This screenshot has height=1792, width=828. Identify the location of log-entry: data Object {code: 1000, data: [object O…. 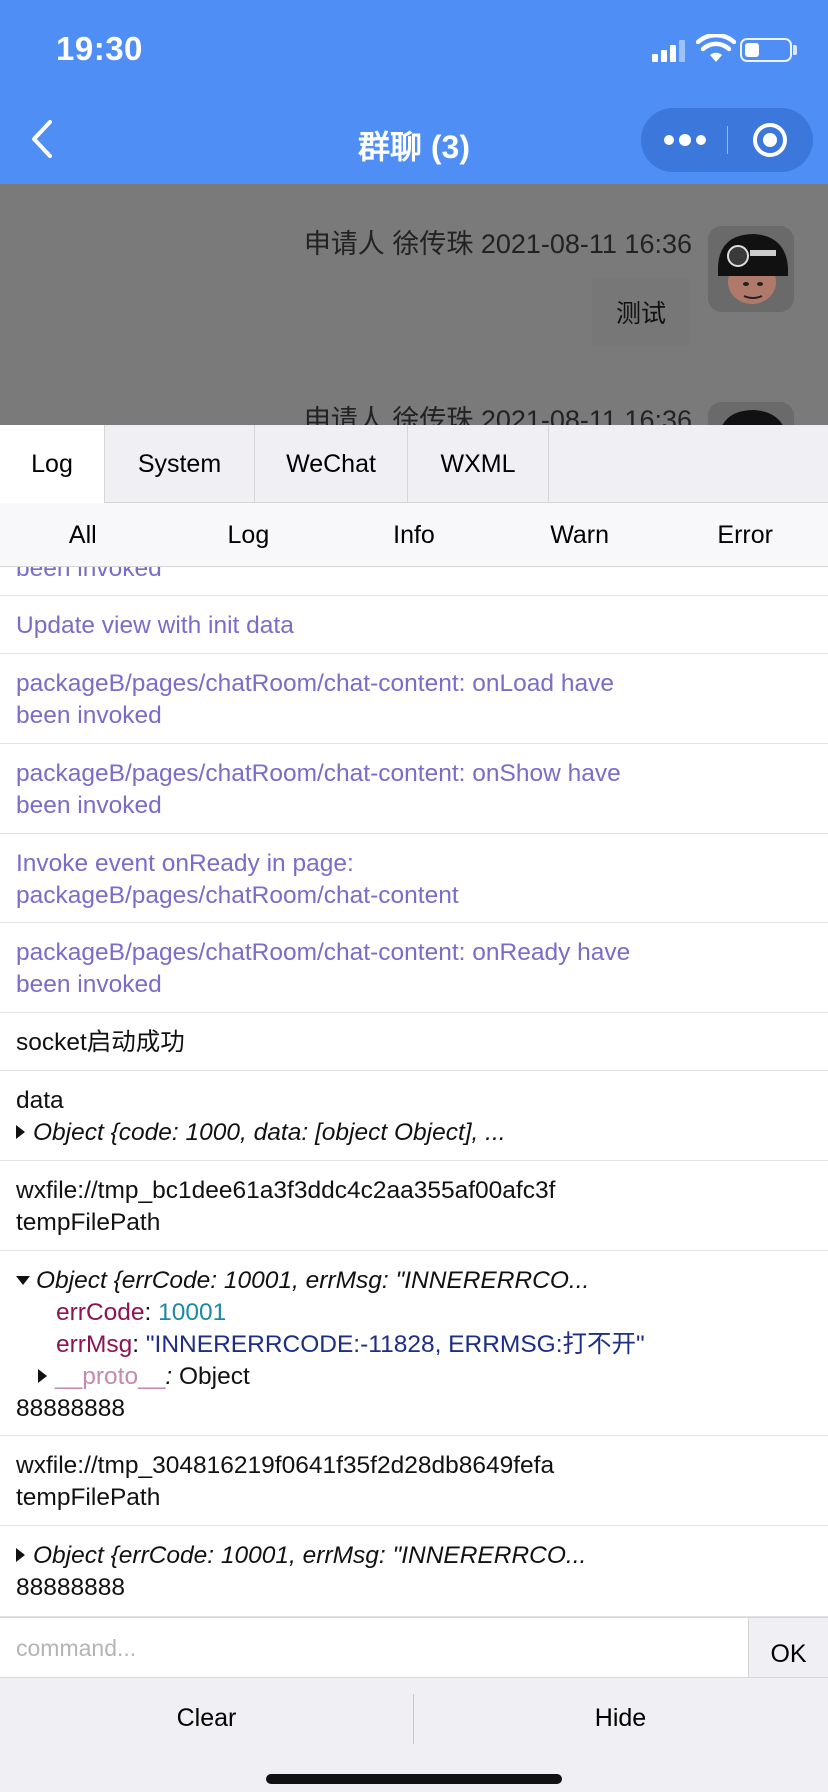
(414, 1116).